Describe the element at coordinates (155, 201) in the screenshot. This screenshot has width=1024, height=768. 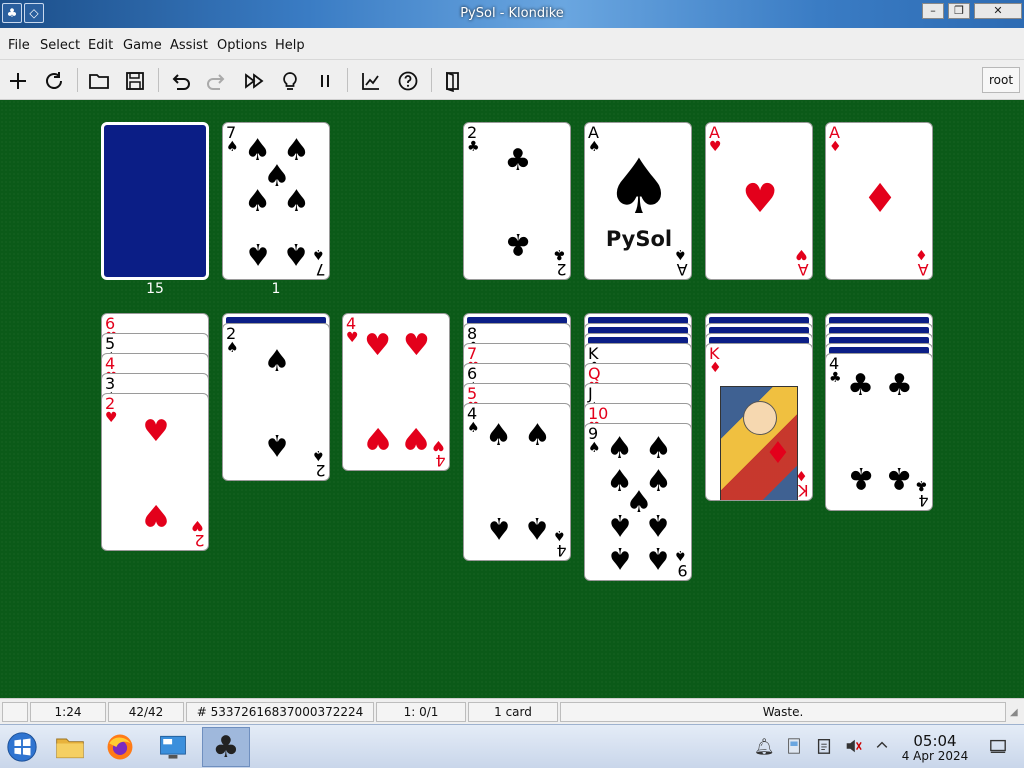
I see `stock-pile` at that location.